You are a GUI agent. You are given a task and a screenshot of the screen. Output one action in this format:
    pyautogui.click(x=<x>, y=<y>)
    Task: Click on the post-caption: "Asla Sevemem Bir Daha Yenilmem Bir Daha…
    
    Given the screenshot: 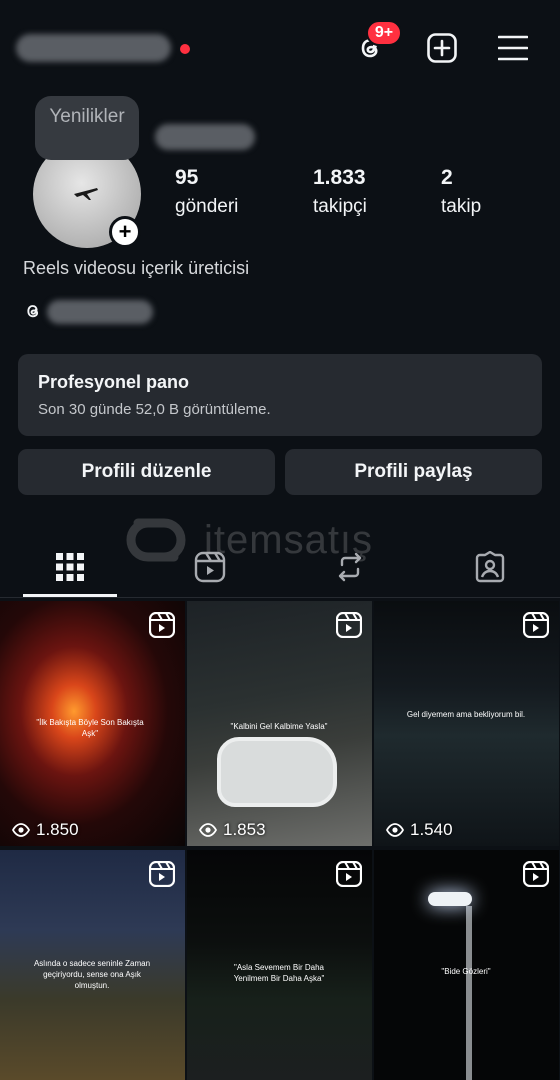 What is the action you would take?
    pyautogui.click(x=279, y=973)
    